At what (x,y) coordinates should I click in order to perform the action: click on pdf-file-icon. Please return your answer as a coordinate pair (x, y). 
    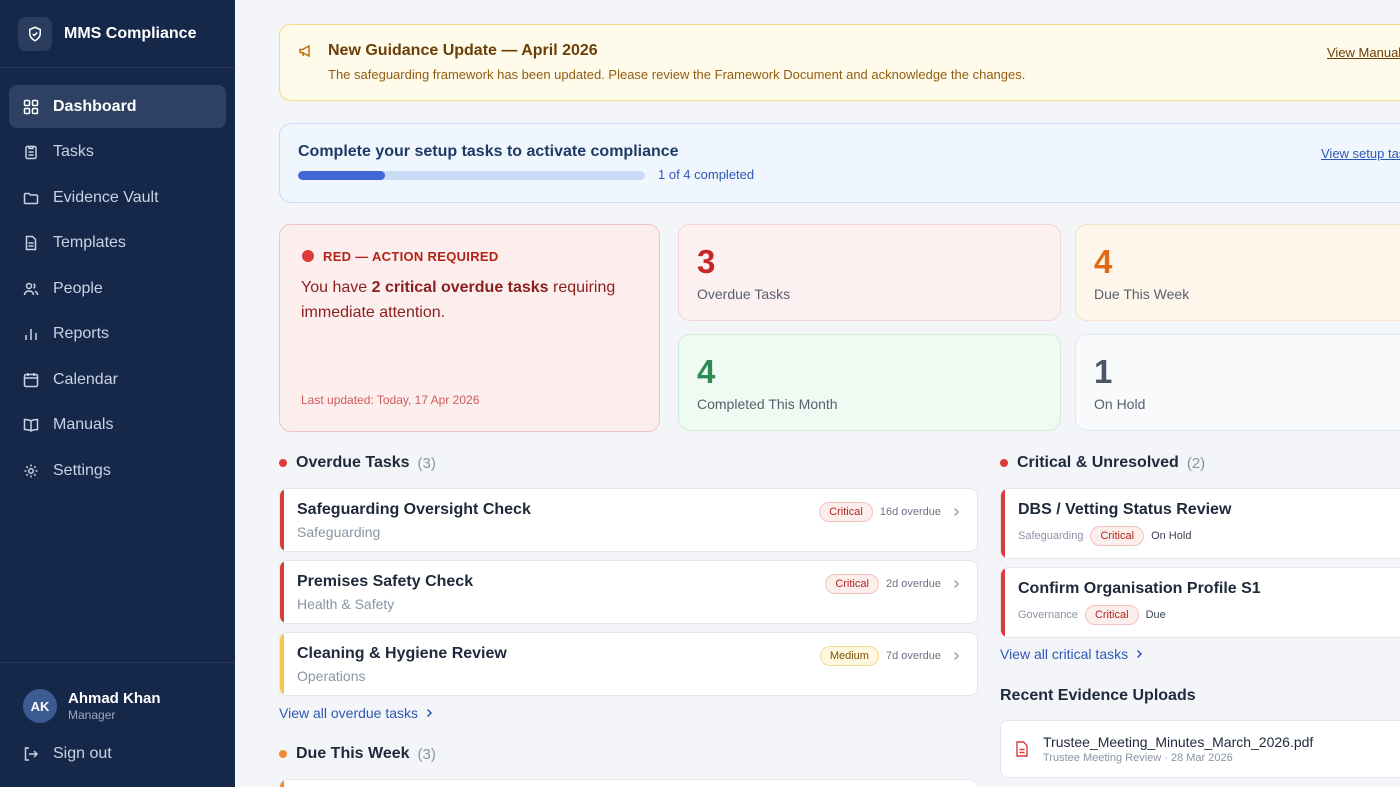
    Looking at the image, I should click on (1022, 751).